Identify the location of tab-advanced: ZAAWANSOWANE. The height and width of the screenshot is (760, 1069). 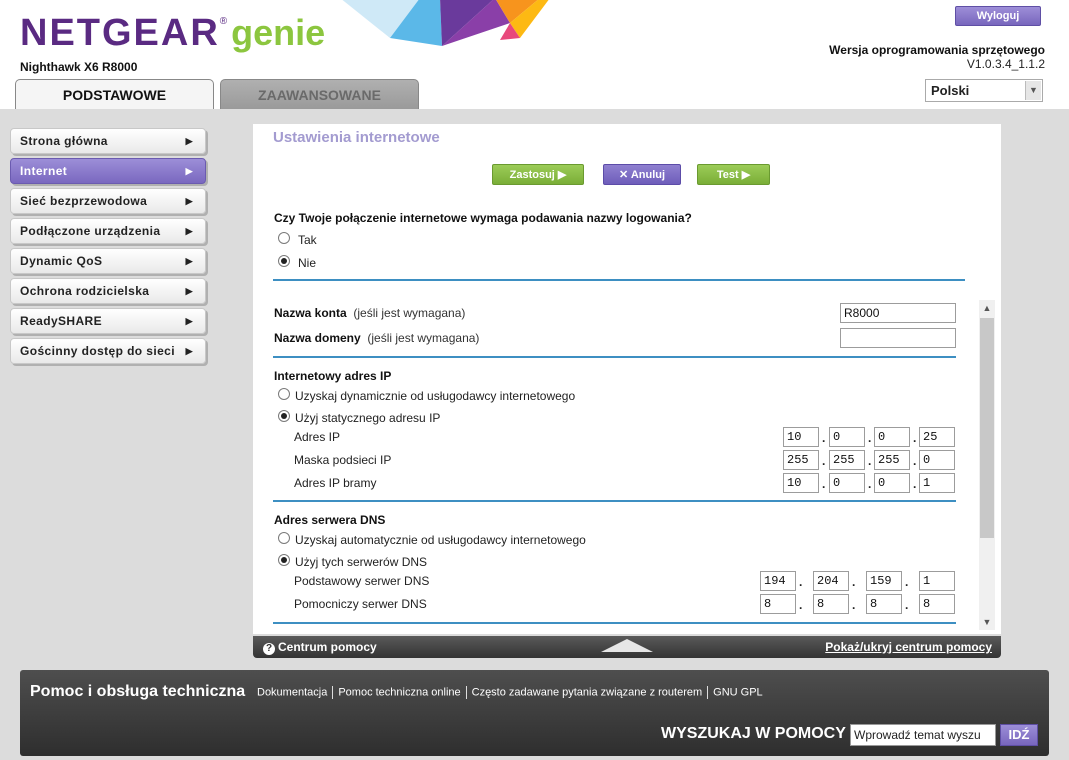
(319, 94).